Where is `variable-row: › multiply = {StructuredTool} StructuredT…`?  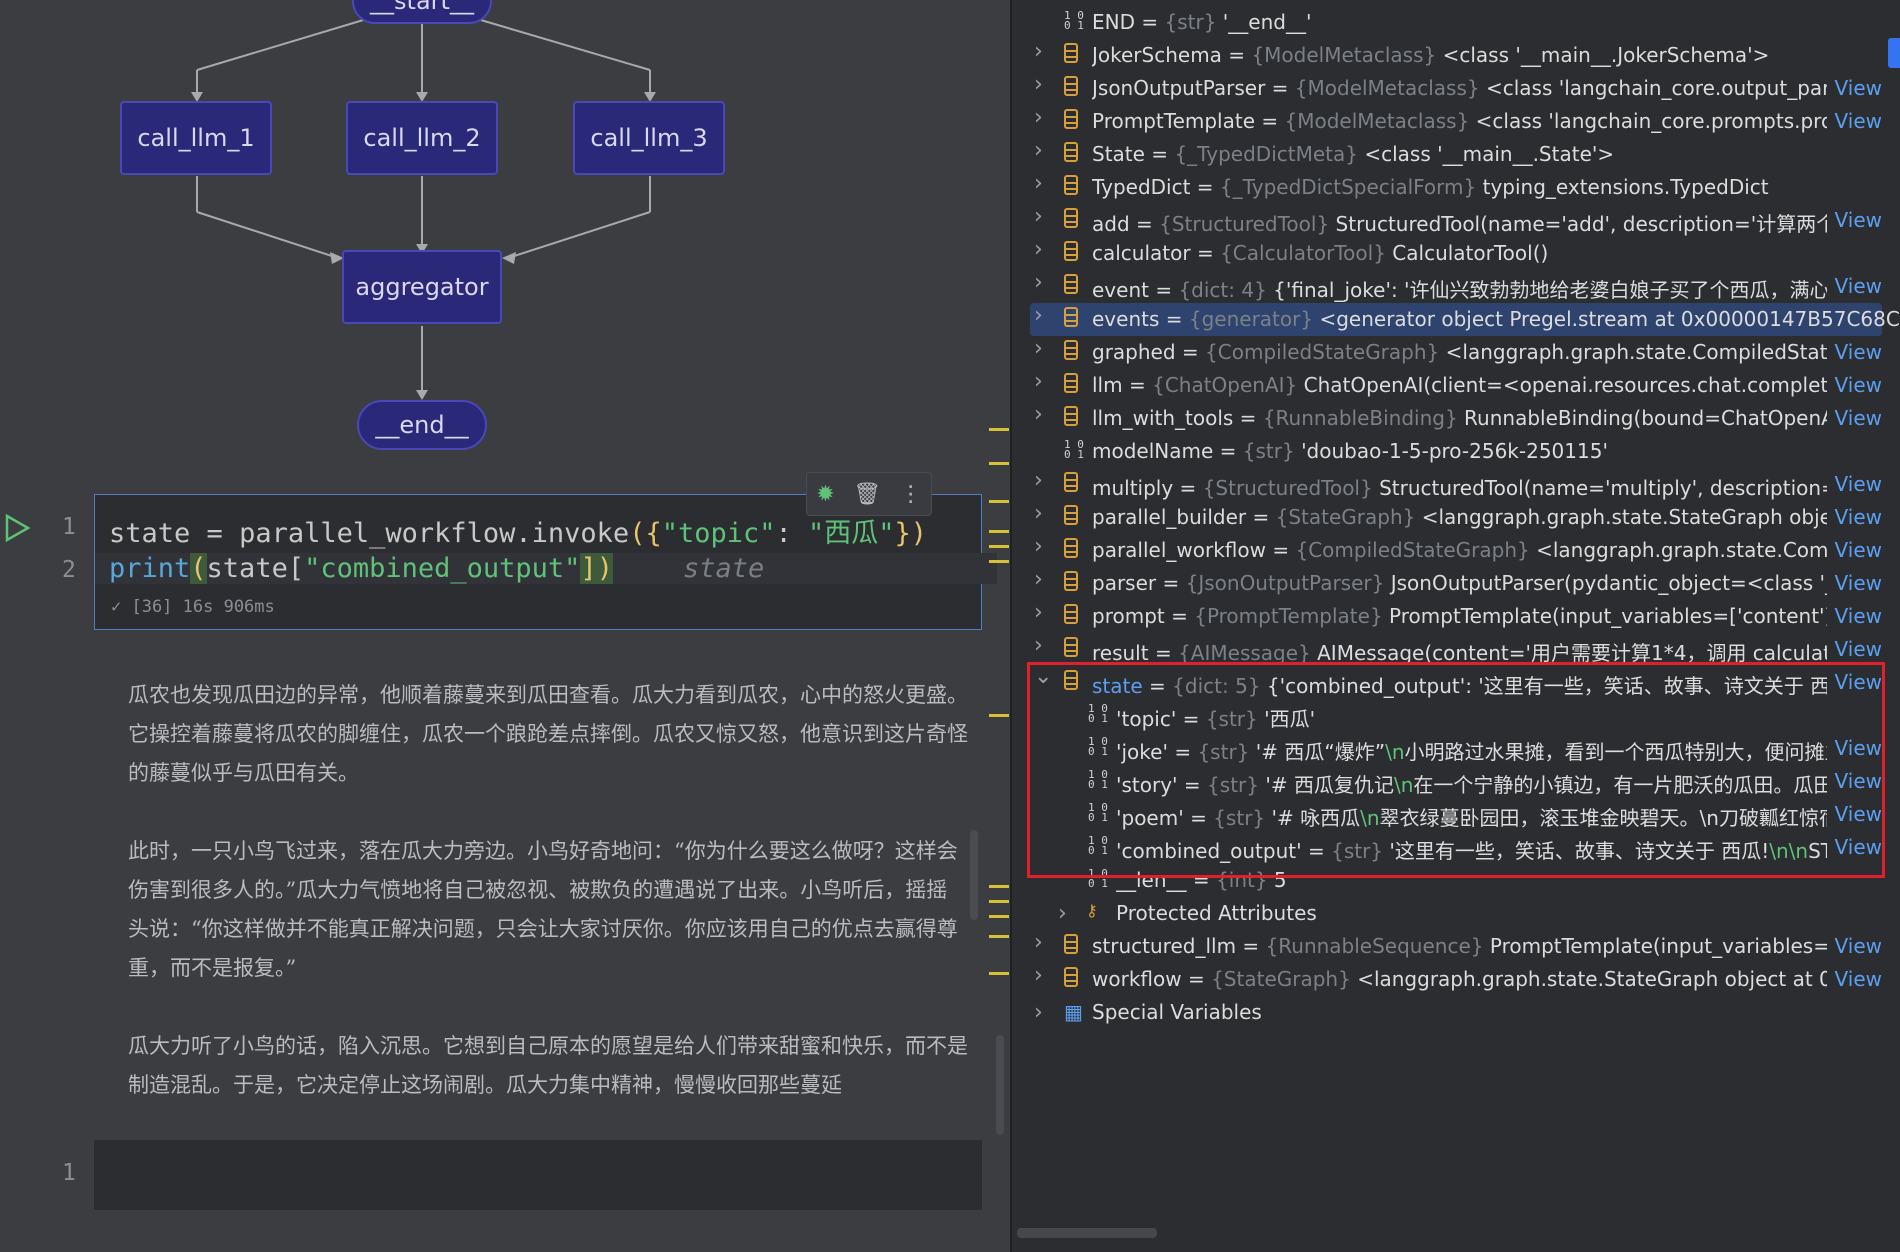
variable-row: › multiply = {StructuredTool} StructuredT… is located at coordinates (1447, 484).